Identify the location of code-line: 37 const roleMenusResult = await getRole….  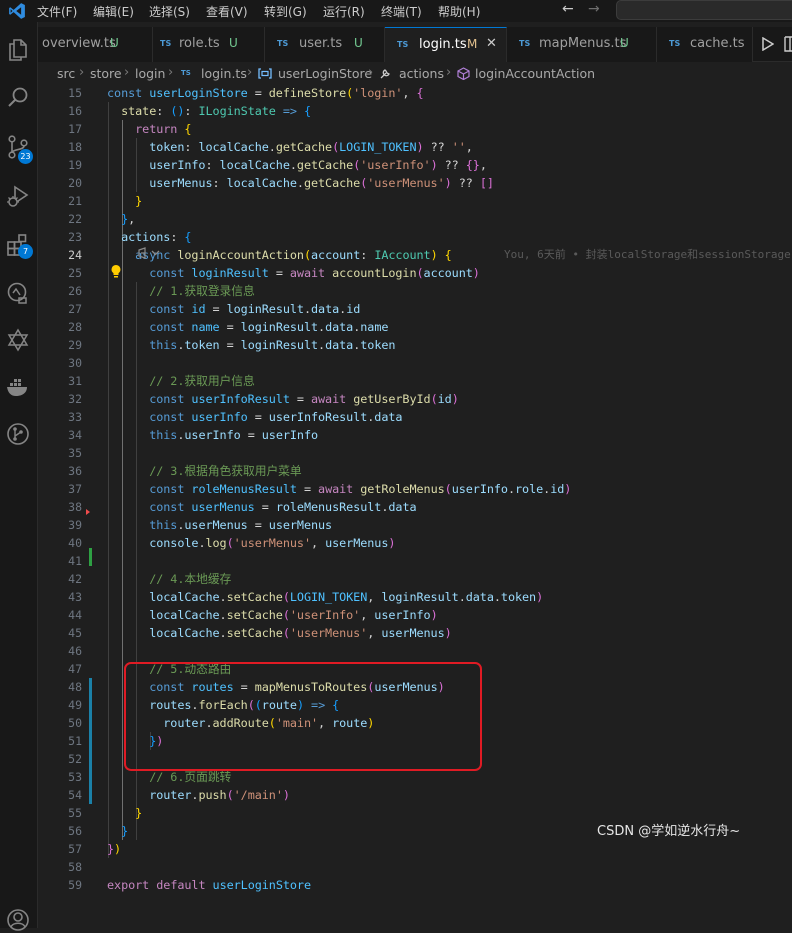
(415, 489).